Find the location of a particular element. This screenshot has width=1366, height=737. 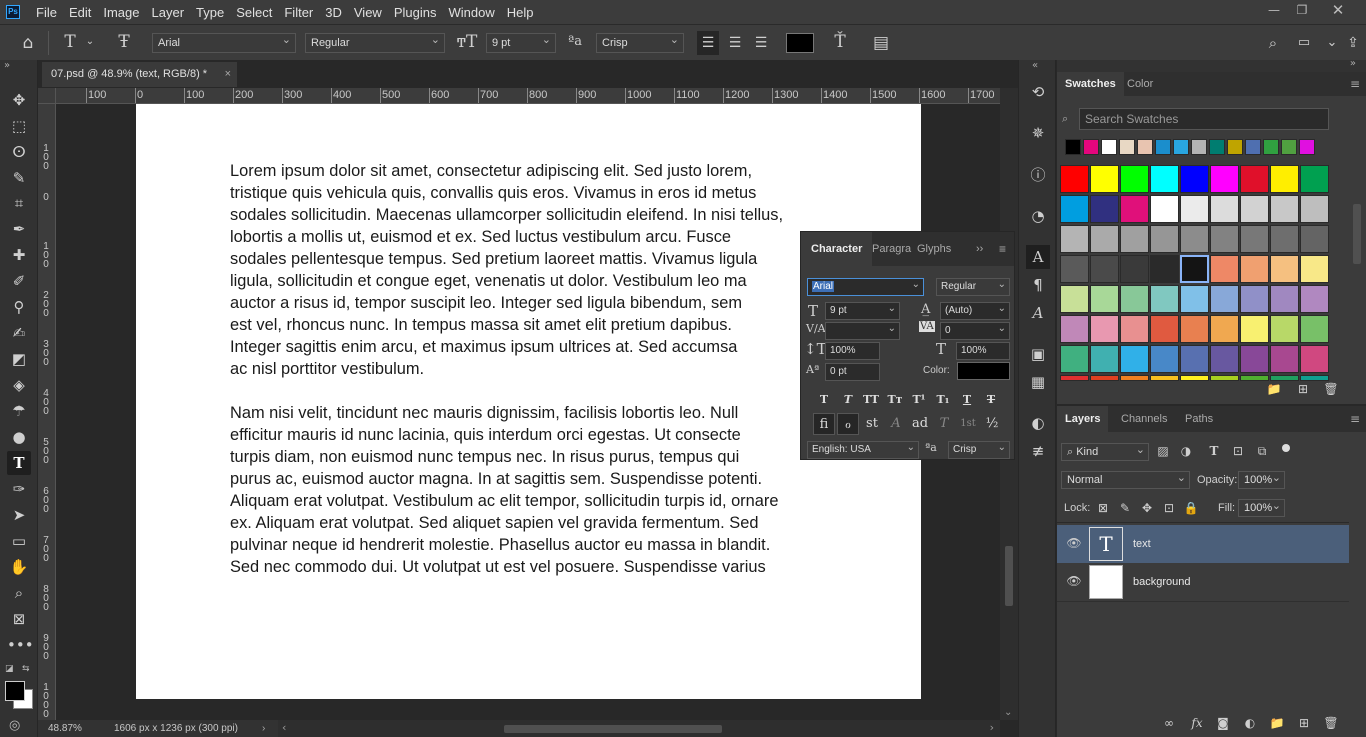

eraser-tool-icon: ◩ is located at coordinates (19, 359).